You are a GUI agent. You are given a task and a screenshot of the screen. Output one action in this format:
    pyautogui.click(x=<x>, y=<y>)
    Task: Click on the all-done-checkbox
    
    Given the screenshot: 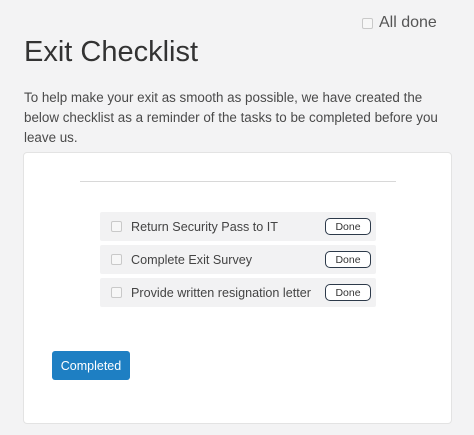 What is the action you would take?
    pyautogui.click(x=367, y=23)
    